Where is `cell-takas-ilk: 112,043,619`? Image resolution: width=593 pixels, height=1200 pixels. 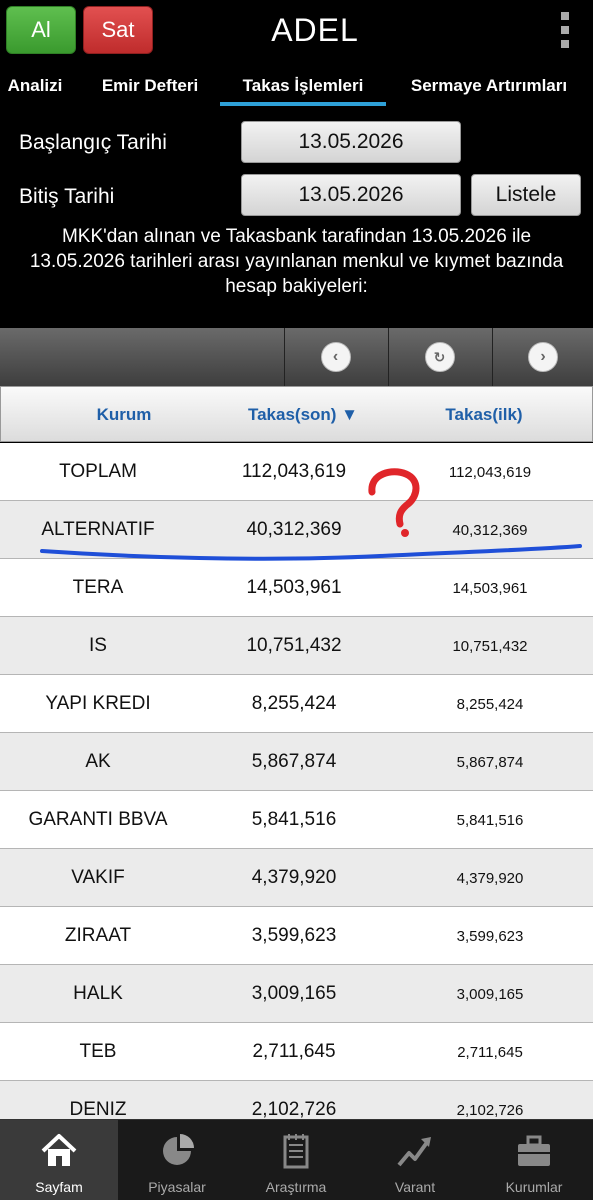 cell-takas-ilk: 112,043,619 is located at coordinates (490, 472).